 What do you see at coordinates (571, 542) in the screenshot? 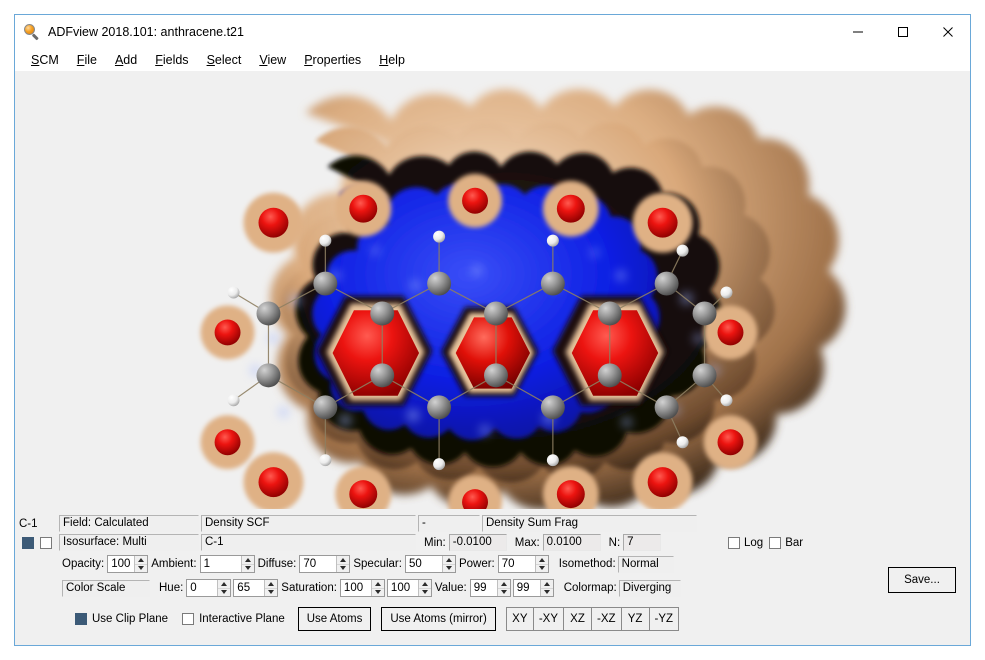
I see `max-input: 0.0100` at bounding box center [571, 542].